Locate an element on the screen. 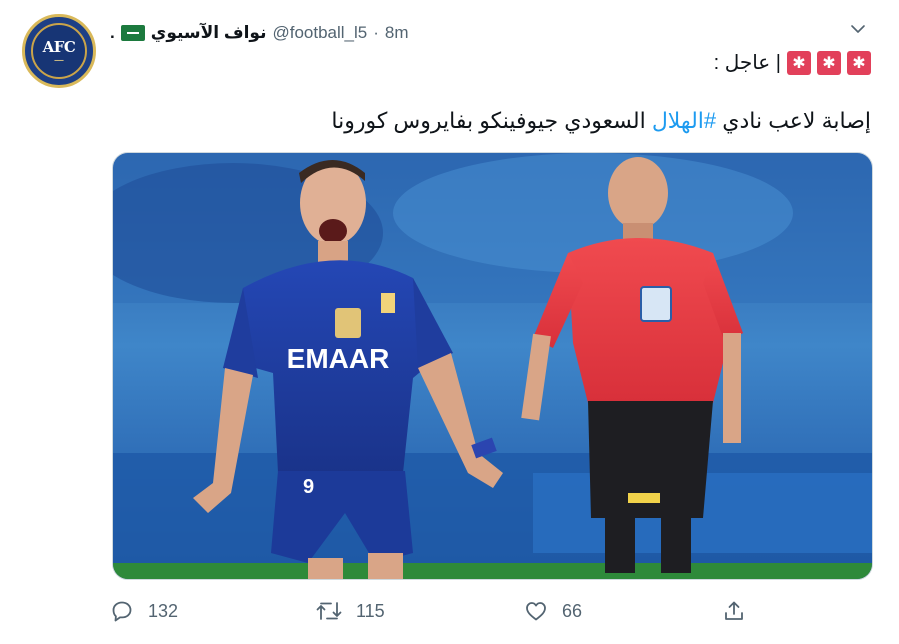  afc-logo-ribbon: ━━━ is located at coordinates (59, 61).